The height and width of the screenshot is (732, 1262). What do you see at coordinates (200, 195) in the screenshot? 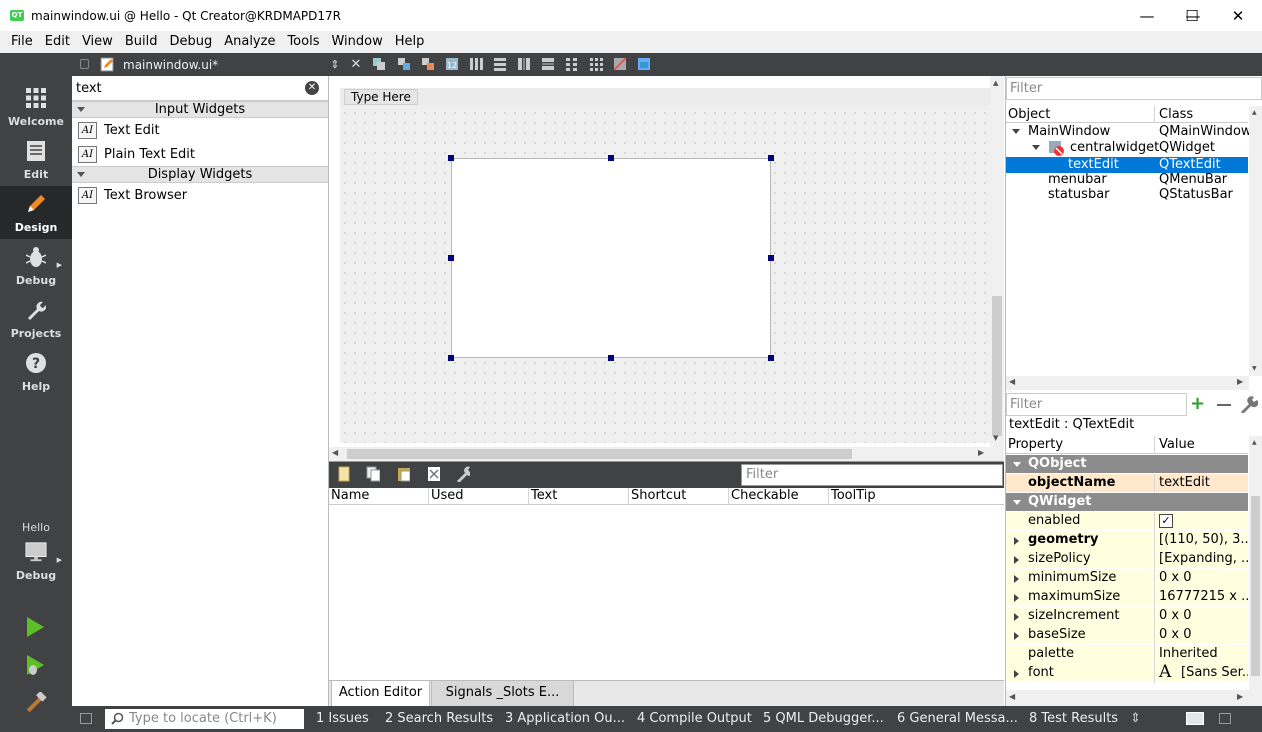
I see `widget-item-text-browser: AI Text Browser` at bounding box center [200, 195].